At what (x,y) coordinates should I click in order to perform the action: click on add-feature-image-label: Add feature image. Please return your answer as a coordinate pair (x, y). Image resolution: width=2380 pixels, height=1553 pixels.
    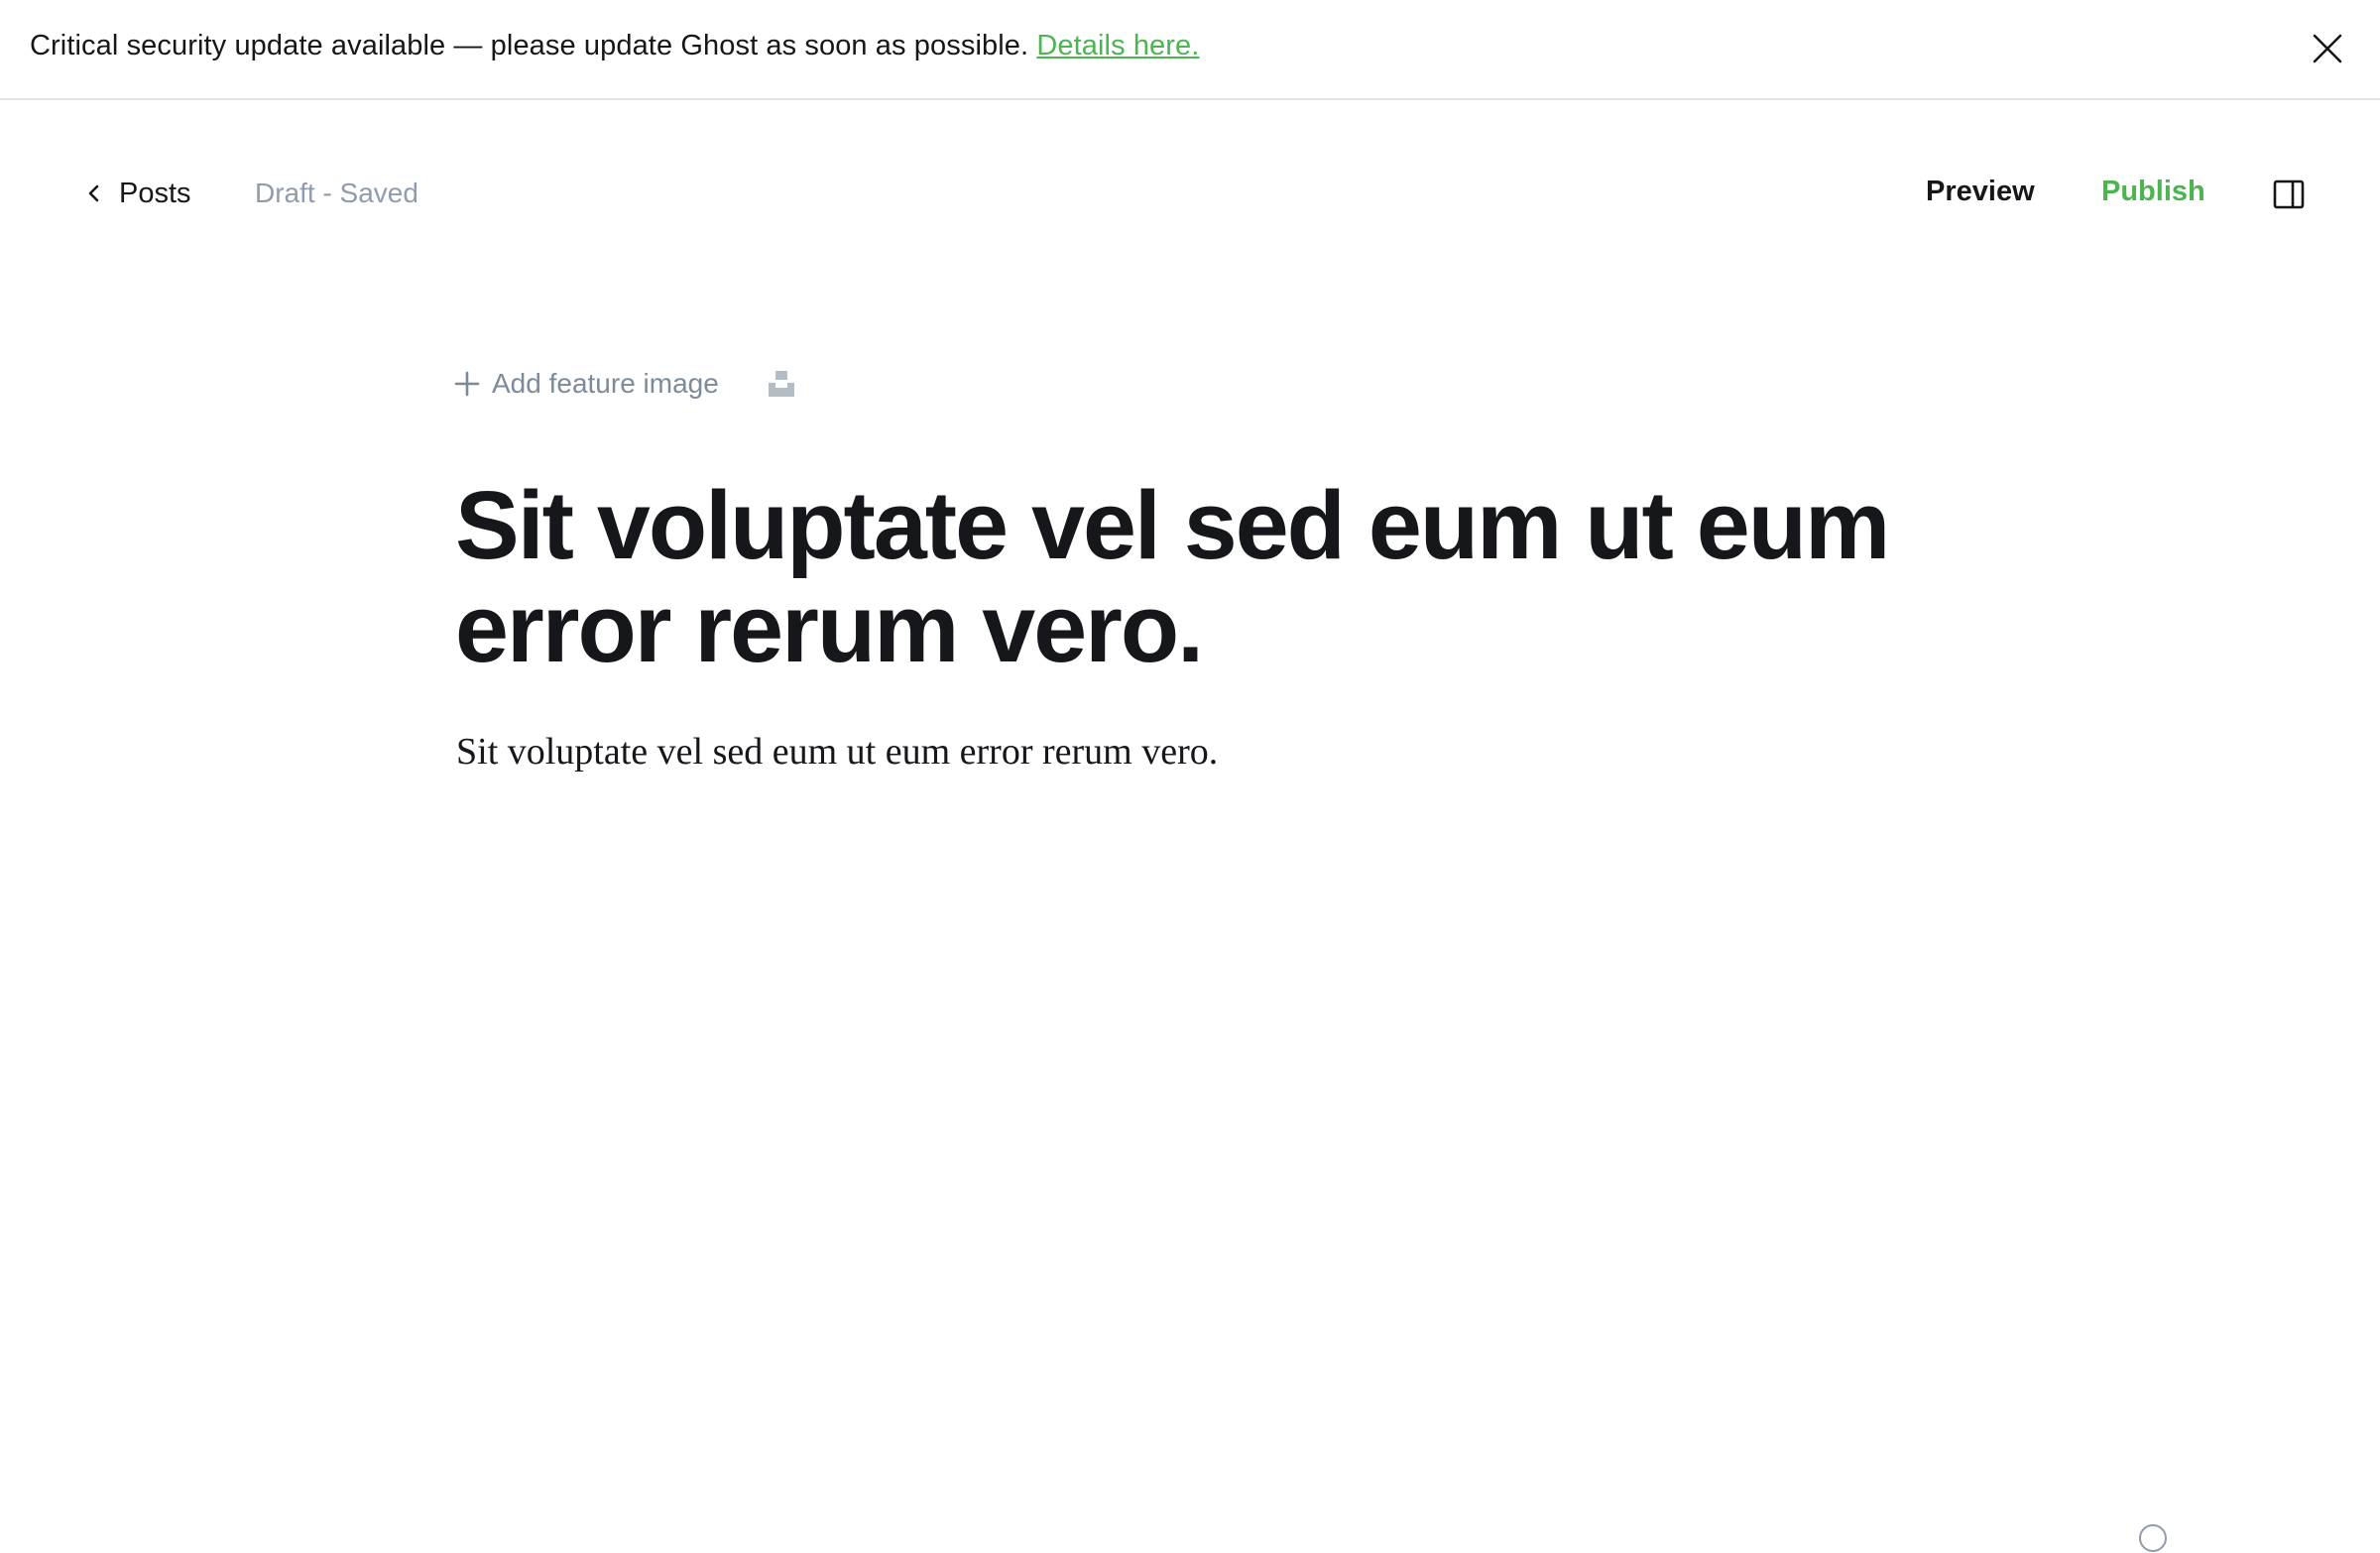
    Looking at the image, I should click on (605, 383).